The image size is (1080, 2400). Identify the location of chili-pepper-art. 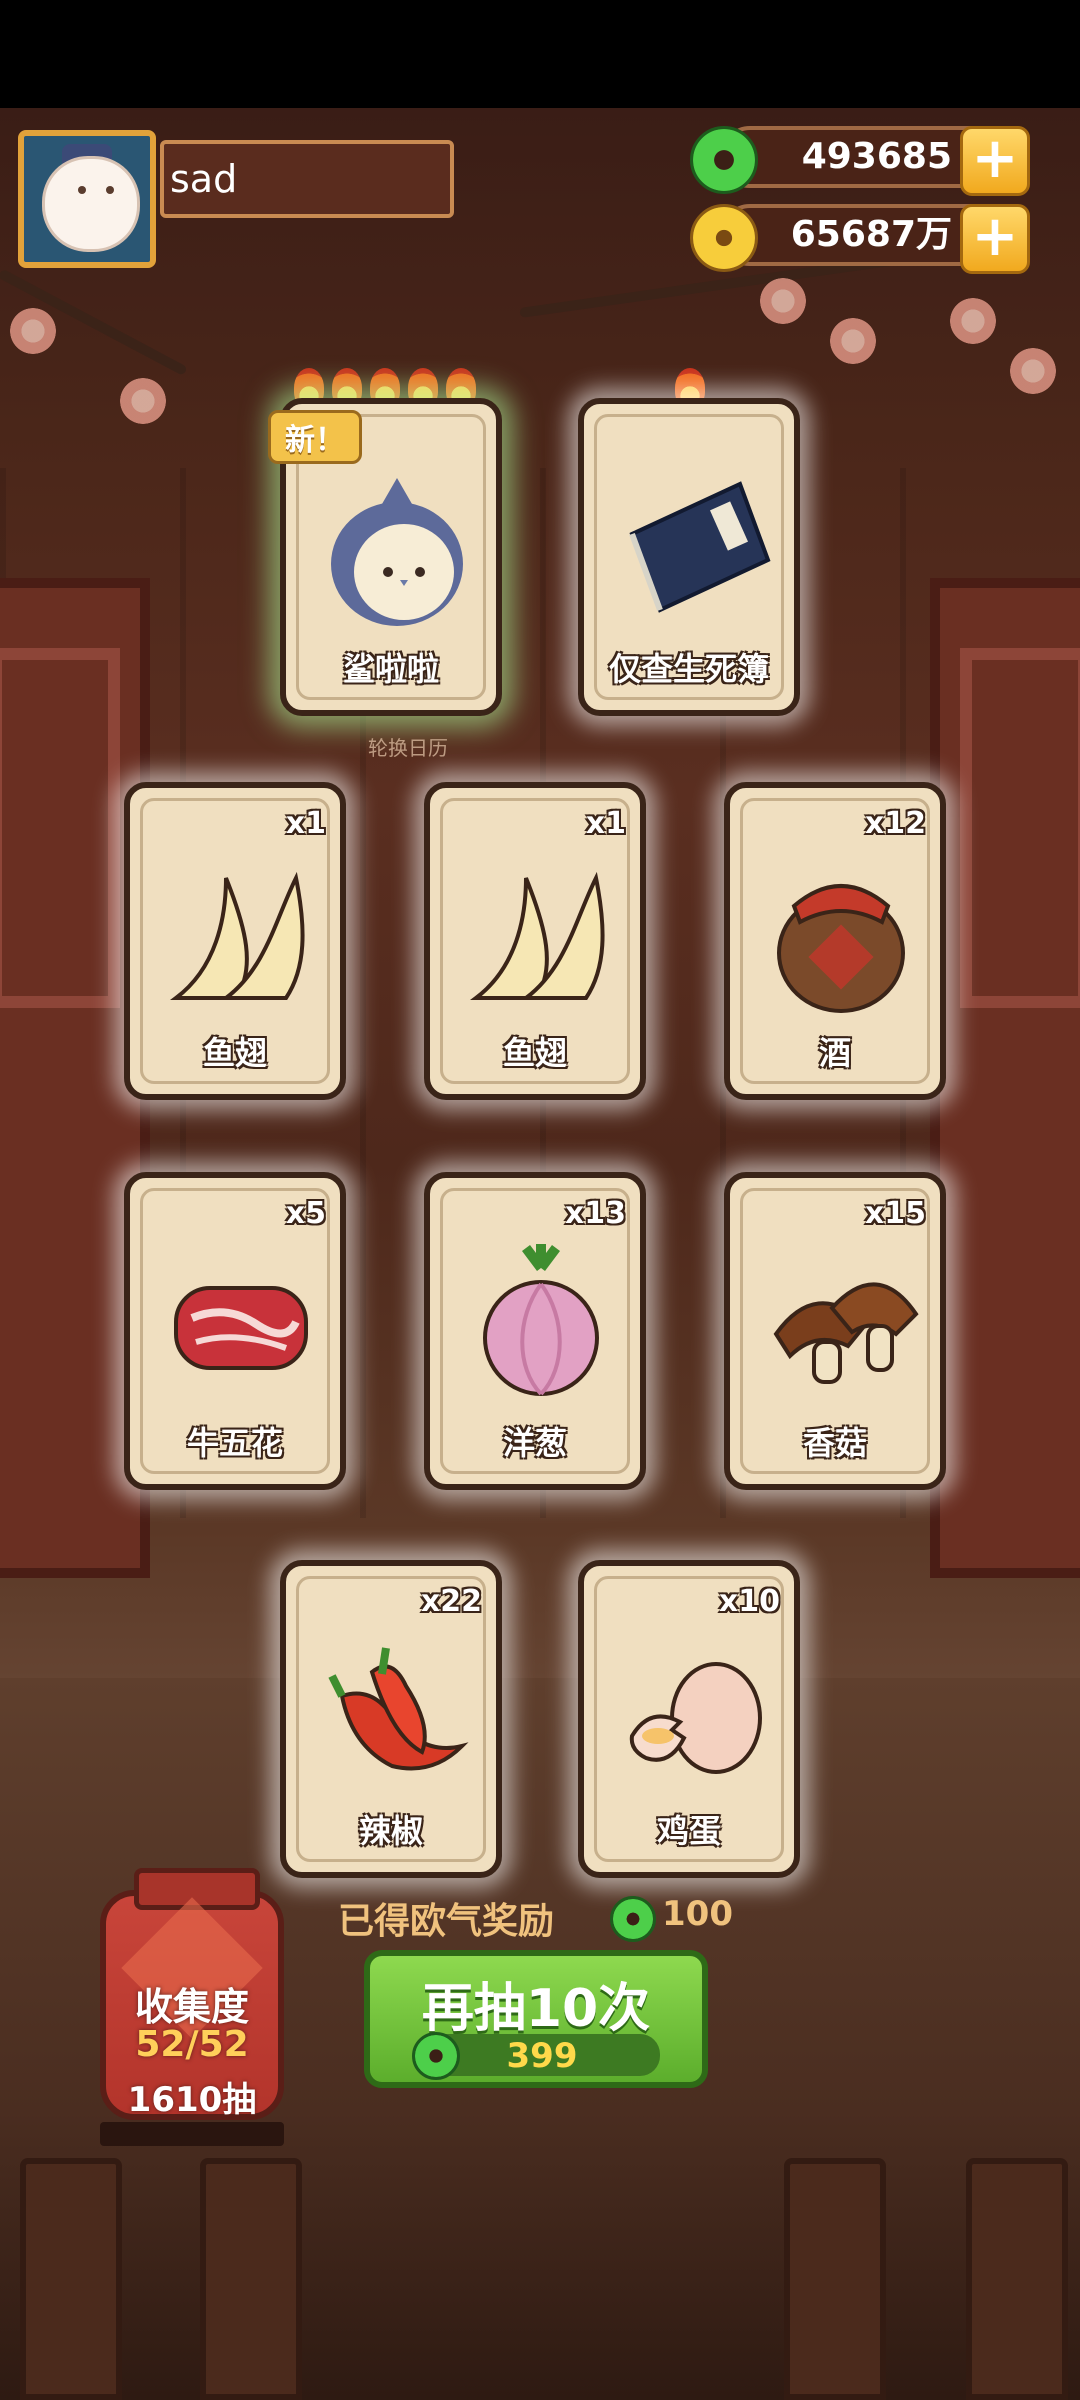
(398, 1709).